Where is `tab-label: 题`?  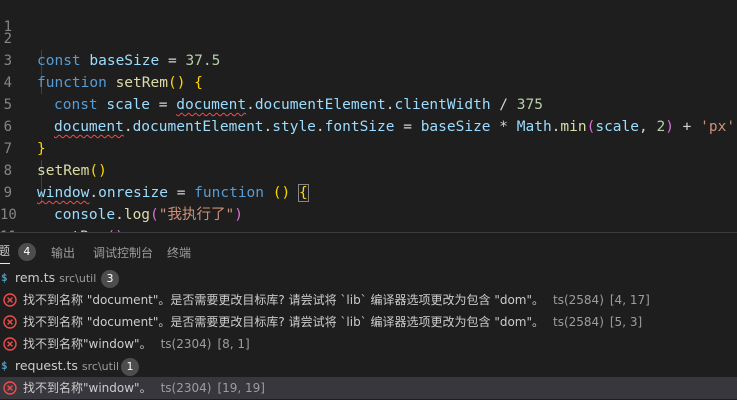 tab-label: 题 is located at coordinates (5, 251).